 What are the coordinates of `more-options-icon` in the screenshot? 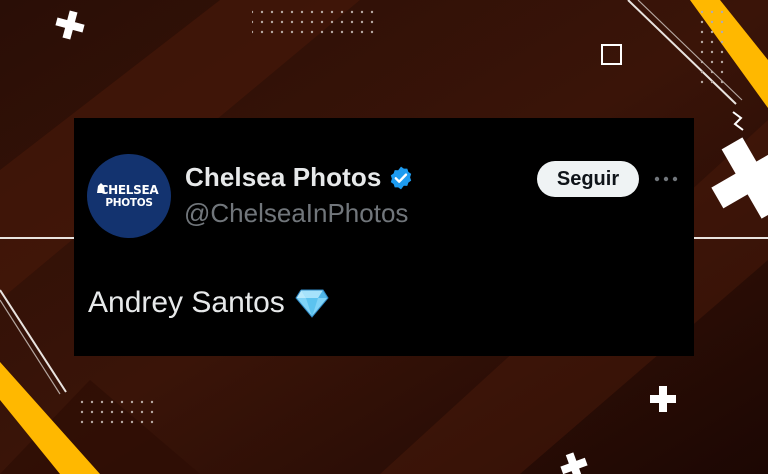 It's located at (666, 179).